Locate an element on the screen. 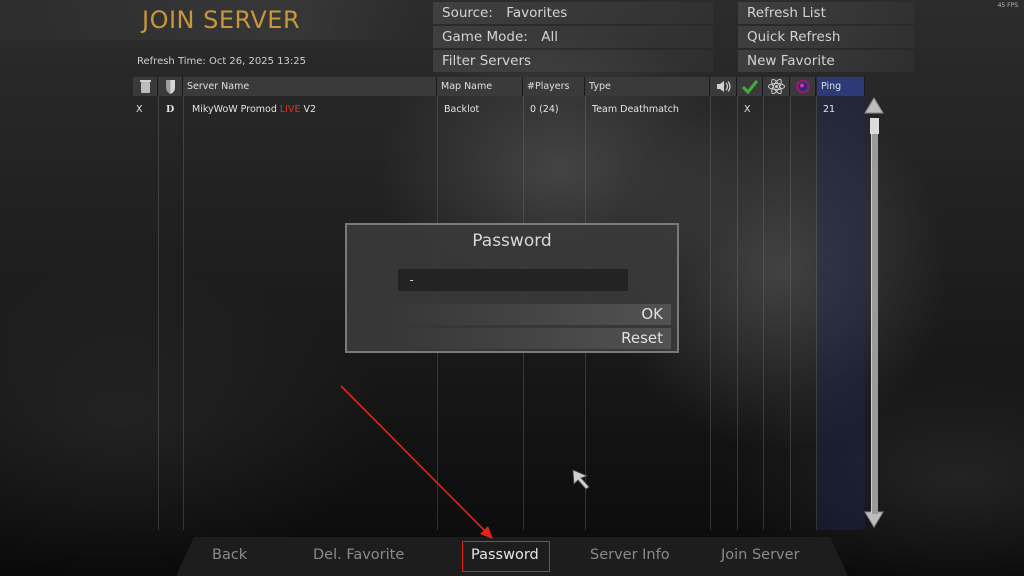 The width and height of the screenshot is (1024, 576). column-type: Type is located at coordinates (647, 86).